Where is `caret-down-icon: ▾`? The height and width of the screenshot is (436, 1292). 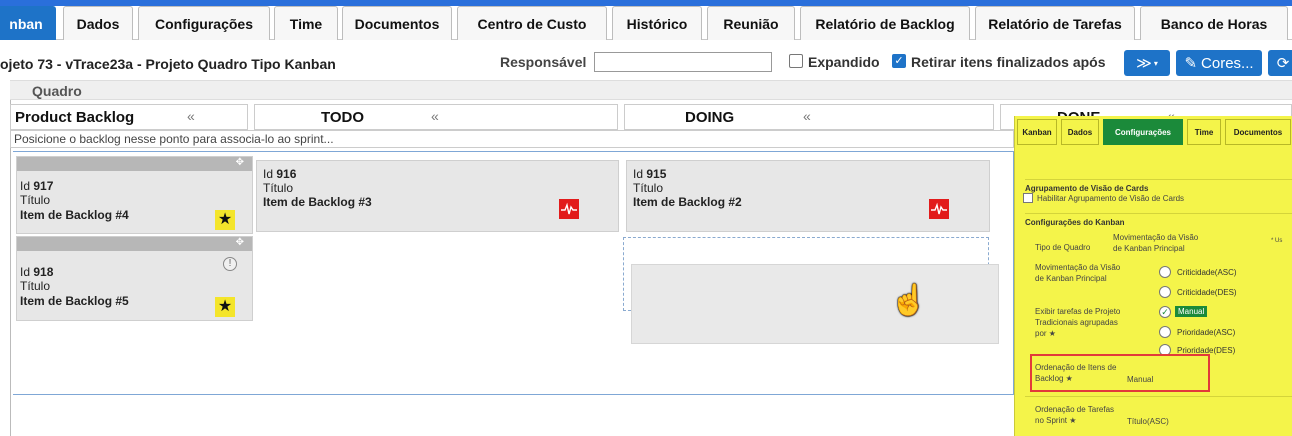
caret-down-icon: ▾ is located at coordinates (1155, 63).